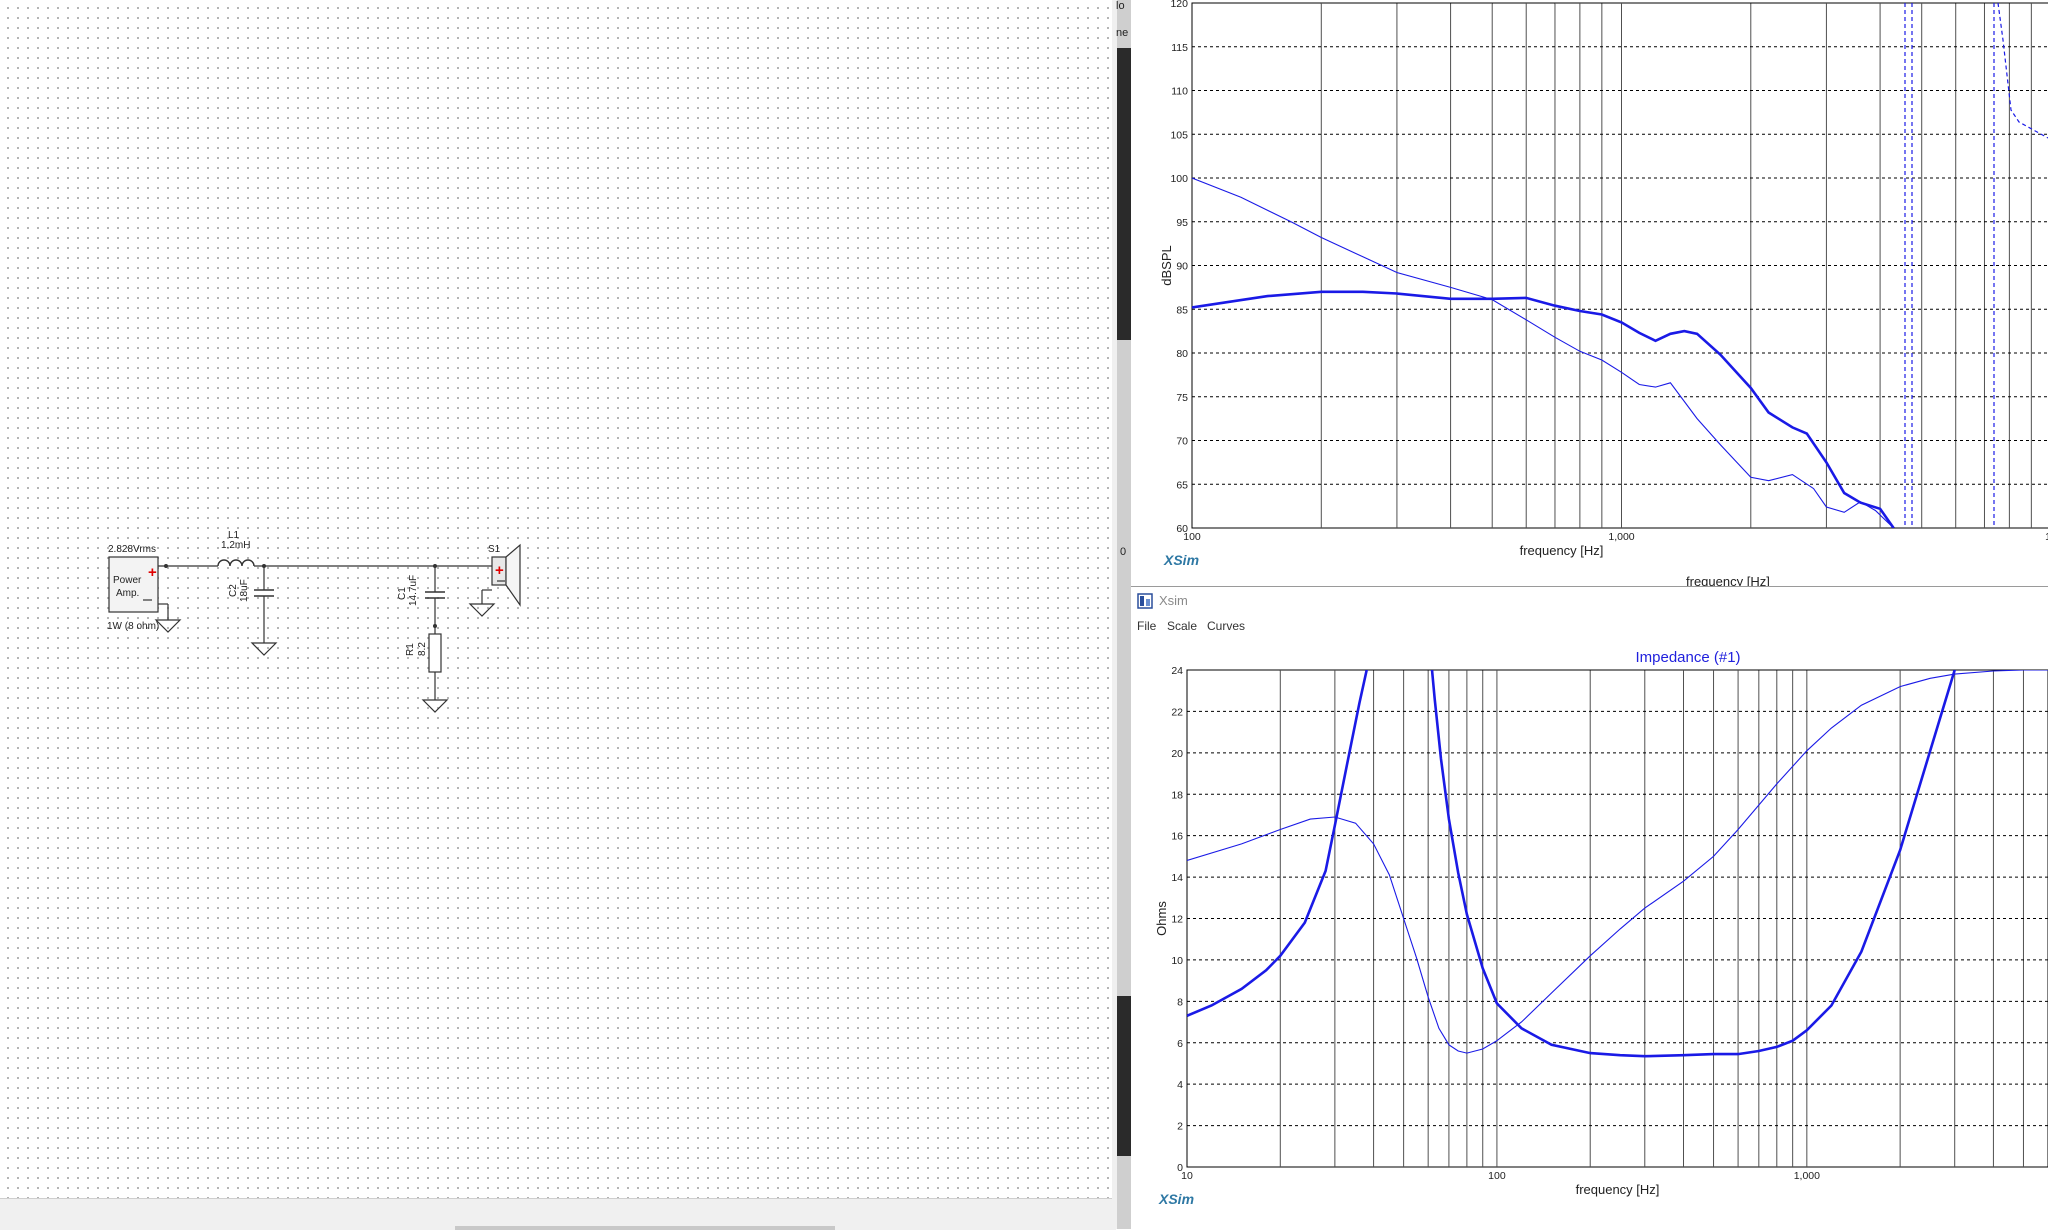 This screenshot has width=2048, height=1230. Describe the element at coordinates (645, 1228) in the screenshot. I see `scrollbar-thumb` at that location.